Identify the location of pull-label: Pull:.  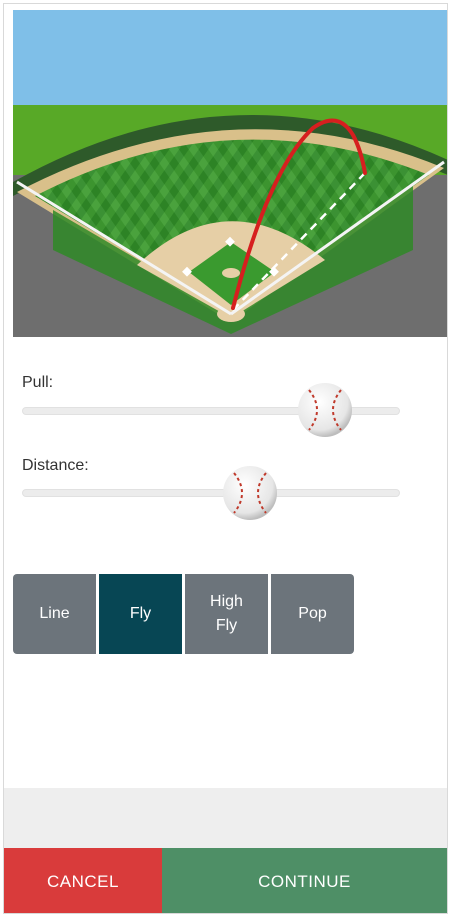
(38, 382).